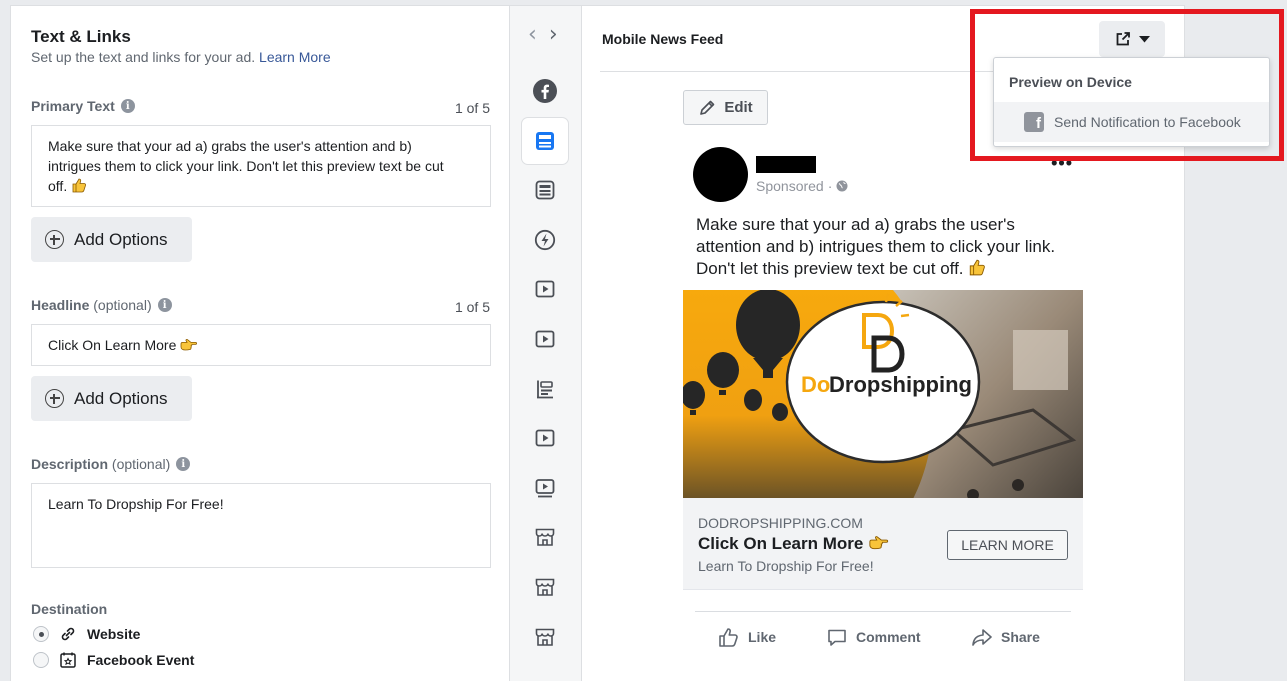  What do you see at coordinates (545, 488) in the screenshot?
I see `video-icon` at bounding box center [545, 488].